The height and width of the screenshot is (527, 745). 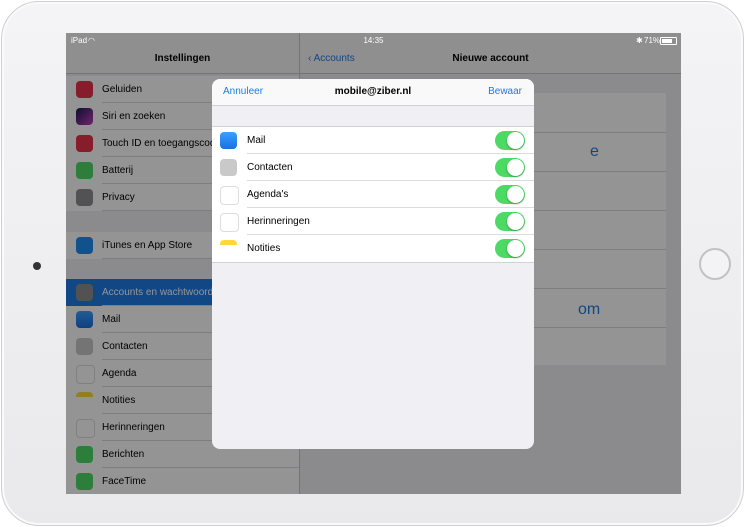 I want to click on front-camera, so click(x=37, y=266).